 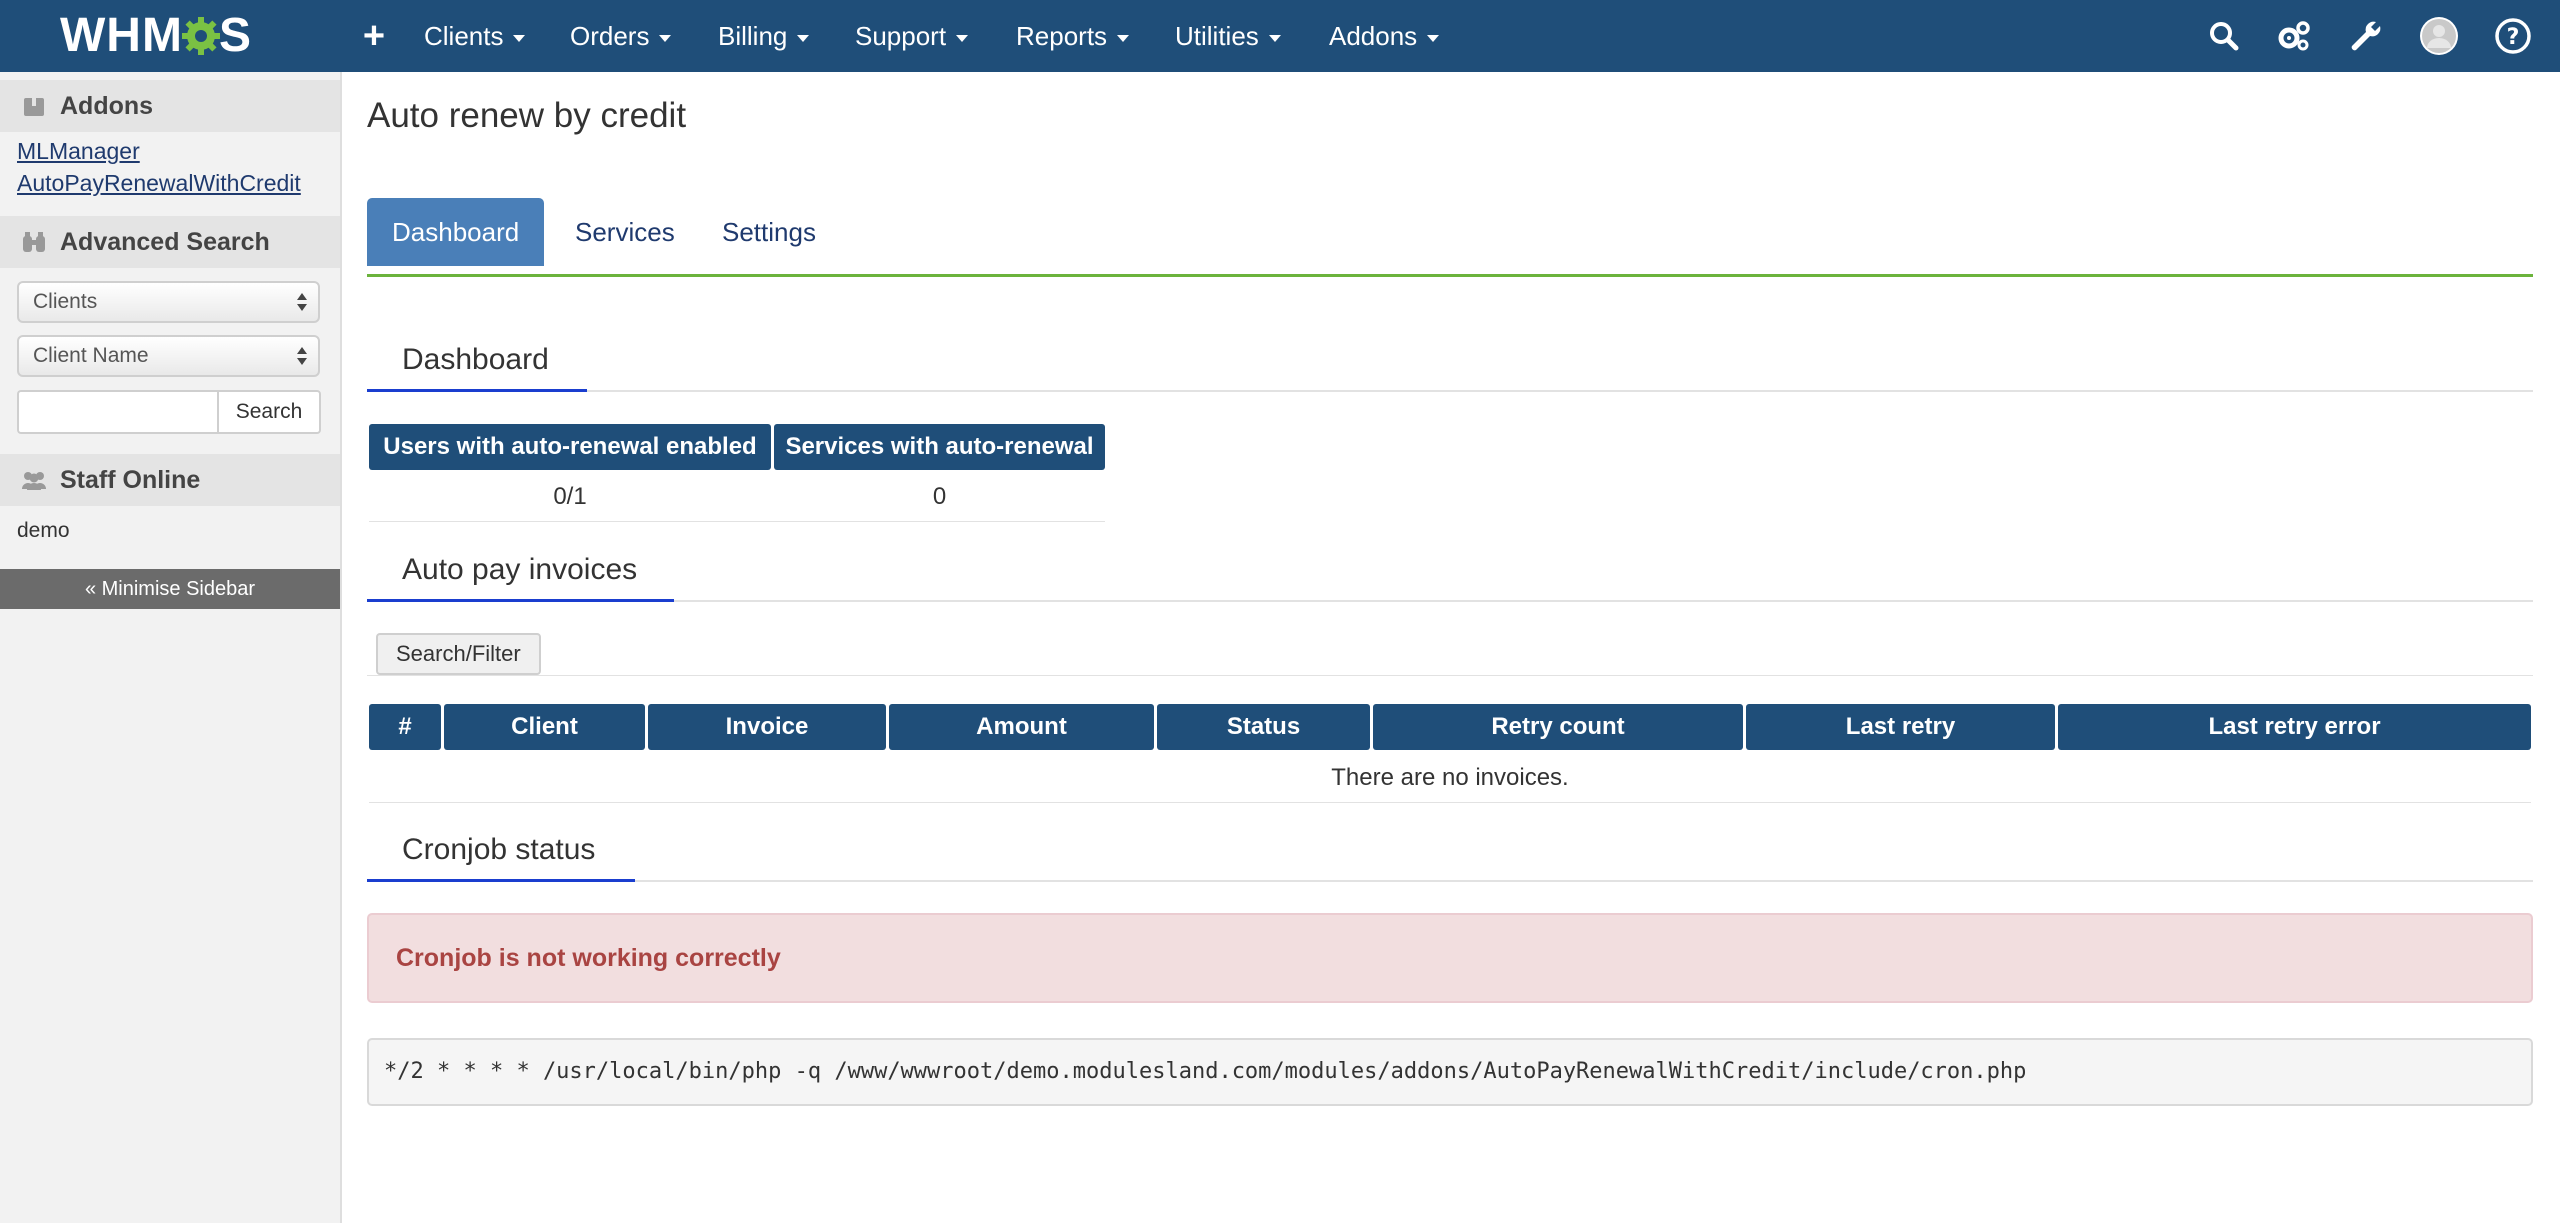 What do you see at coordinates (168, 356) in the screenshot?
I see `search-field-select: Client Name` at bounding box center [168, 356].